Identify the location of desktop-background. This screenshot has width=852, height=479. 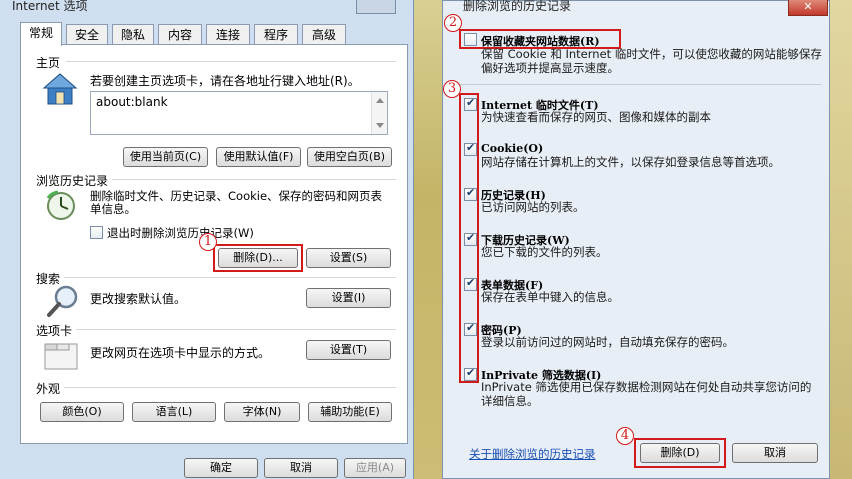
(427, 239).